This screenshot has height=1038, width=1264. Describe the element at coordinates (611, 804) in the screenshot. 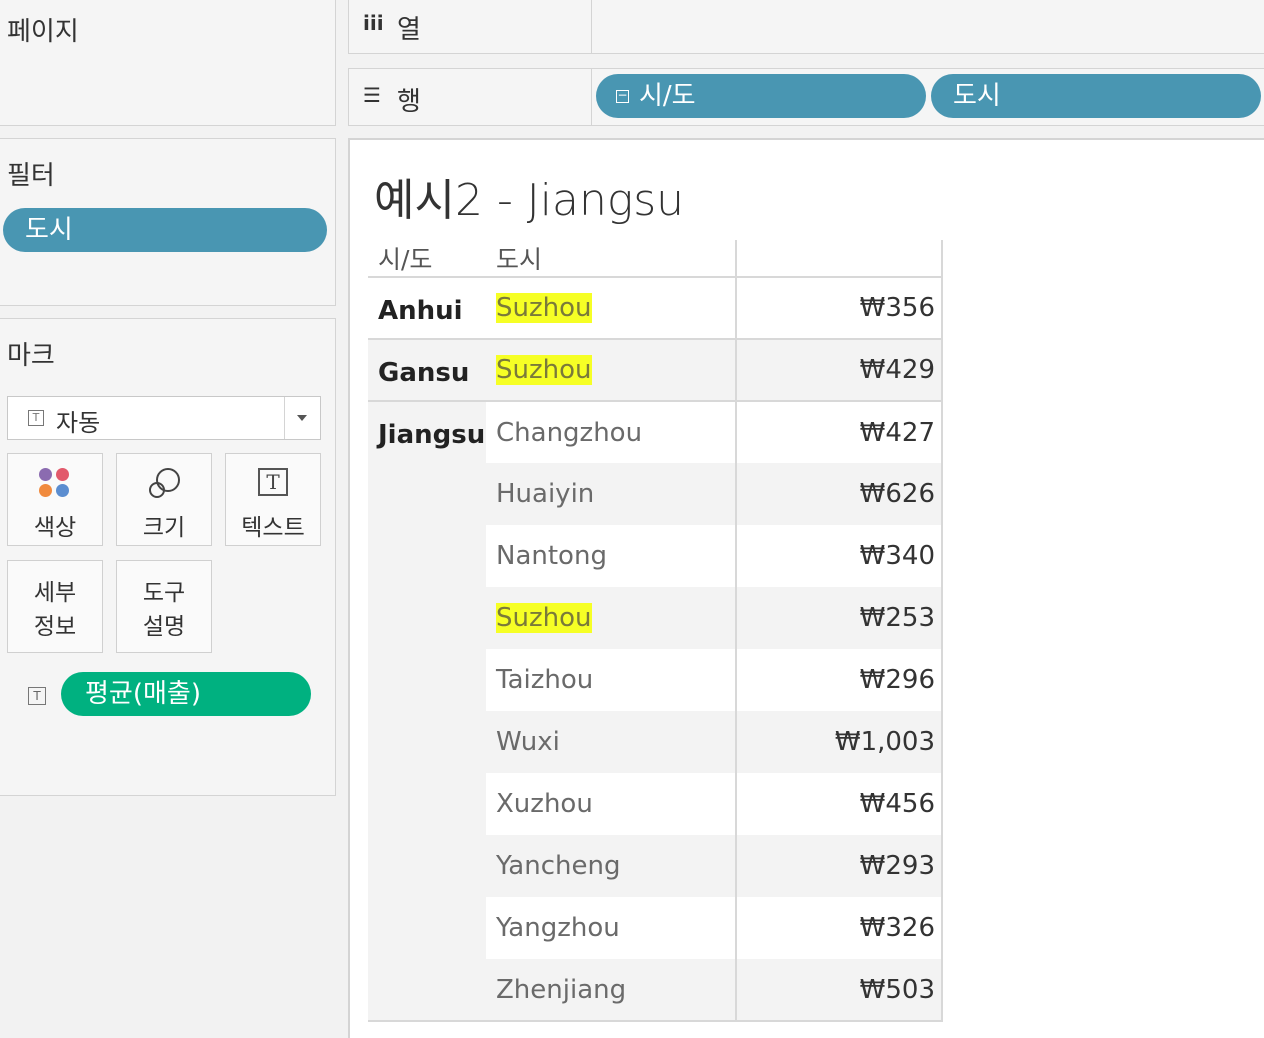

I see `city-cell: Xuzhou` at that location.